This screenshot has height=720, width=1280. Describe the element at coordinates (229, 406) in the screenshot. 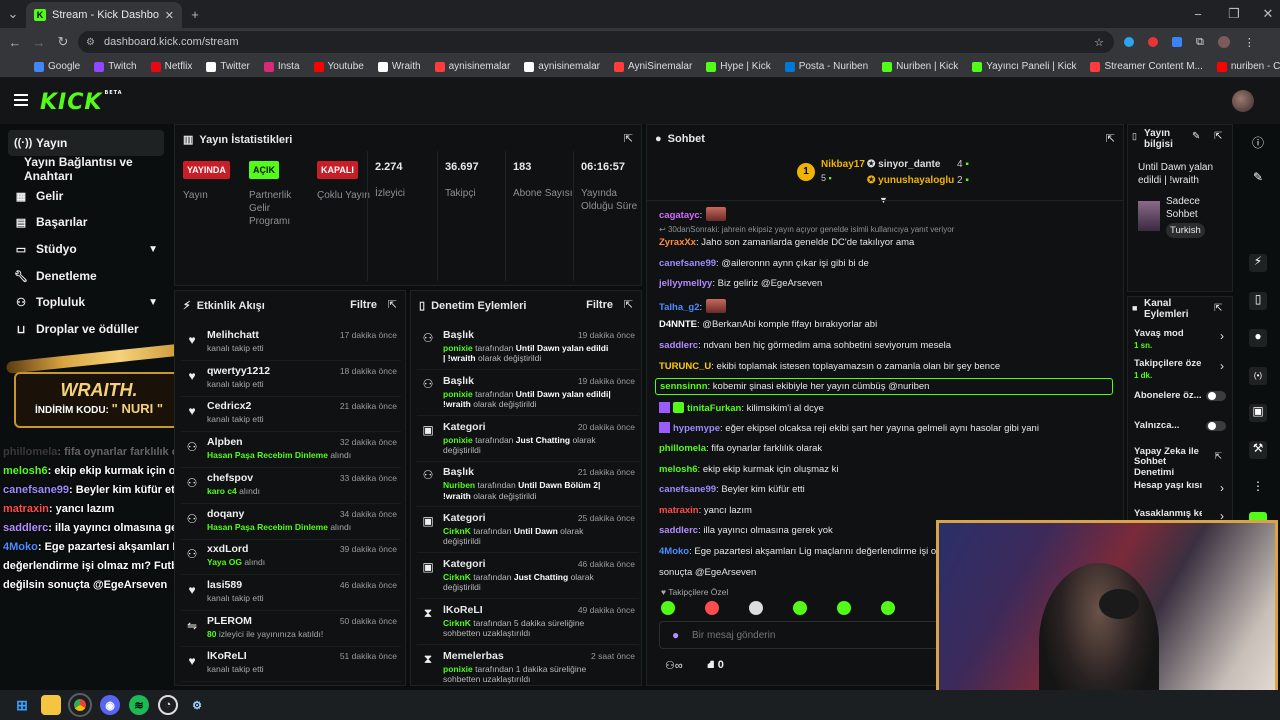

I see `event-username: Cedricx2` at that location.